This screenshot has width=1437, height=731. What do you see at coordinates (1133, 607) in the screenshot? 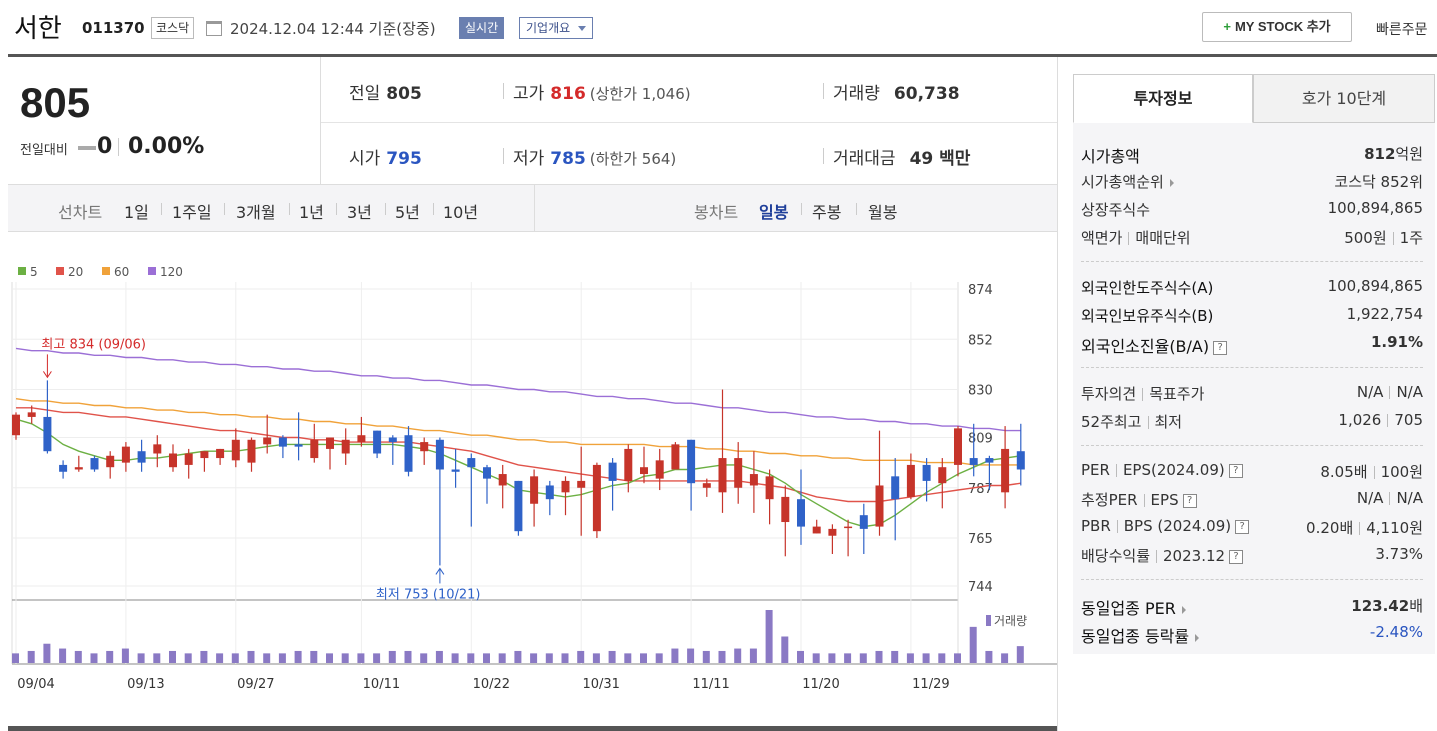
I see `industry-per-label: 동일업종 PER` at bounding box center [1133, 607].